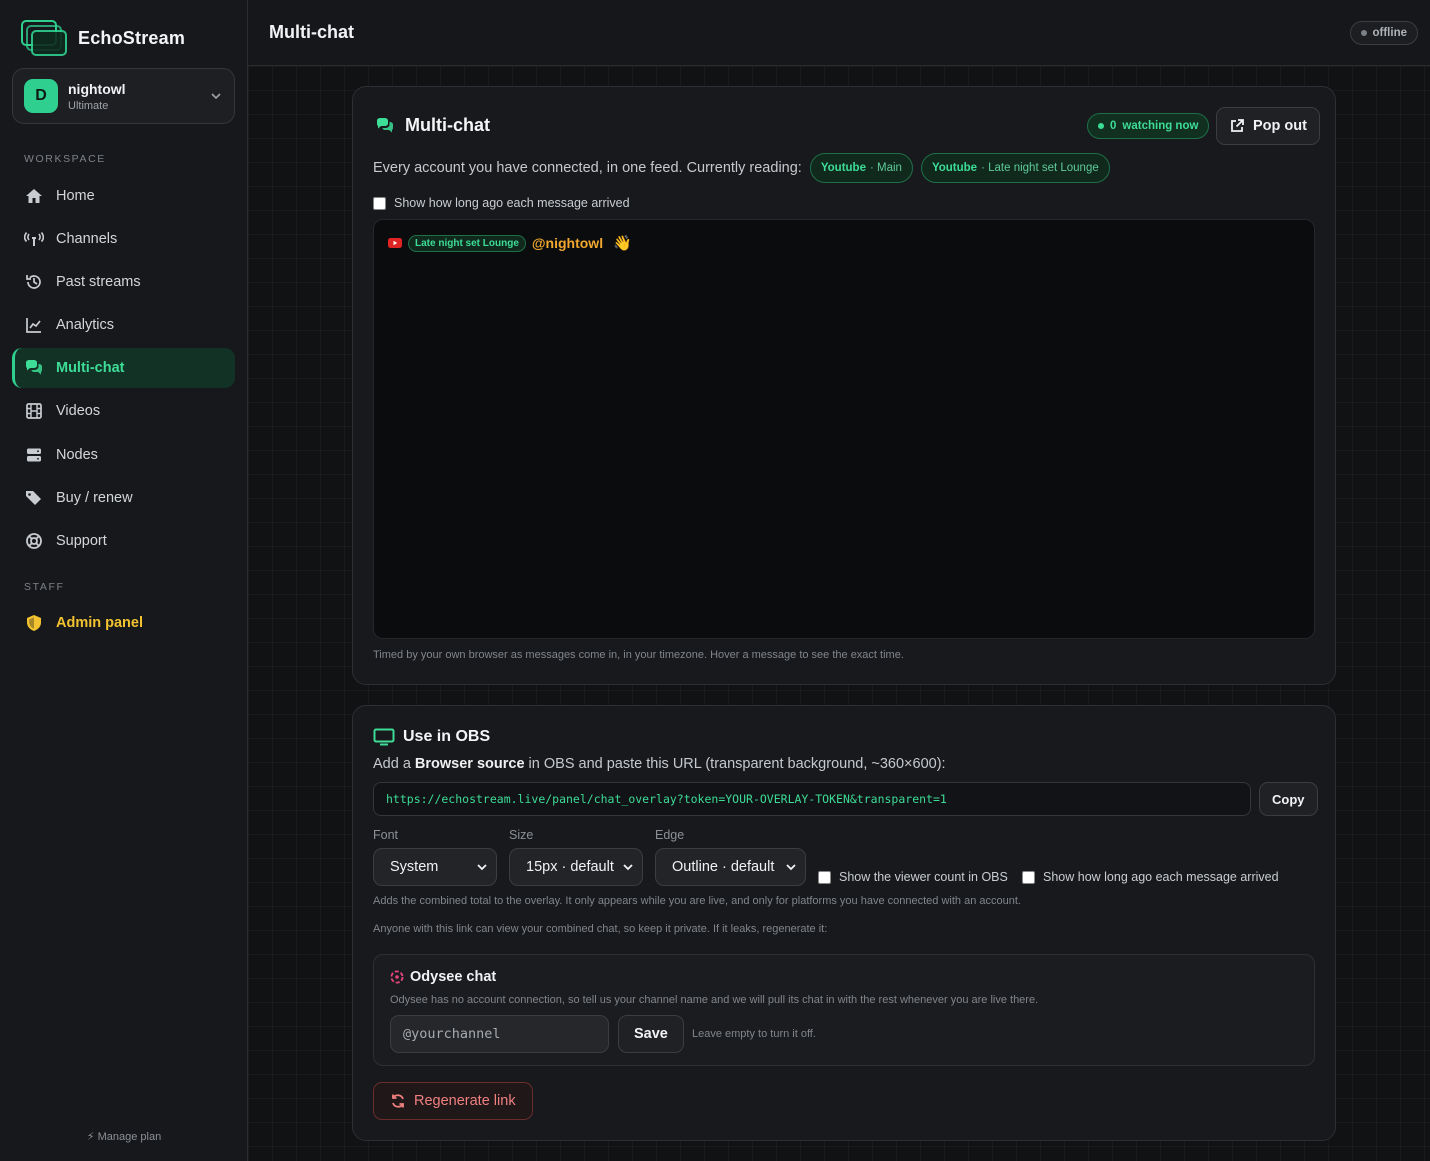  I want to click on sidebar-item-home: Home, so click(123, 196).